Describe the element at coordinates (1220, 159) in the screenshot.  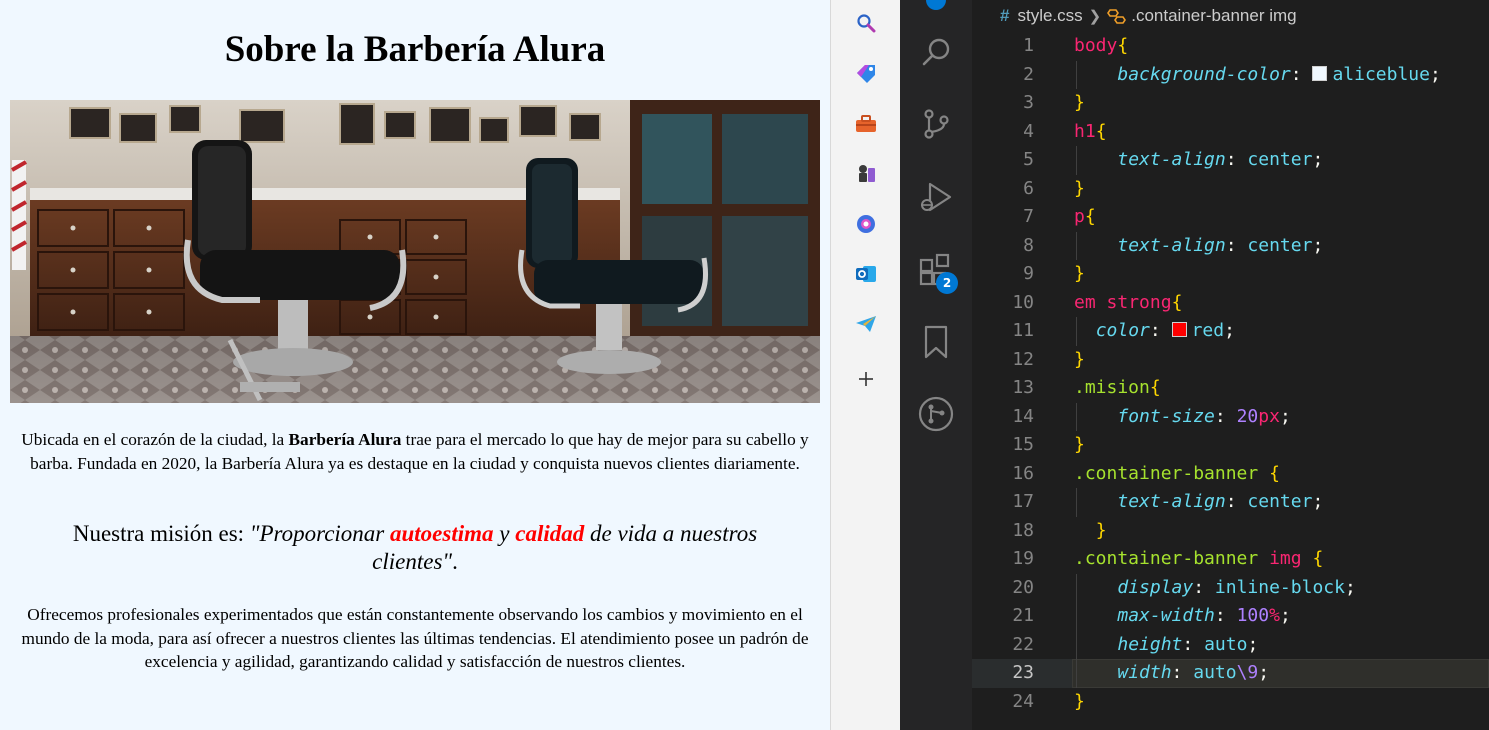
I see `line-code: text-align: center;` at that location.